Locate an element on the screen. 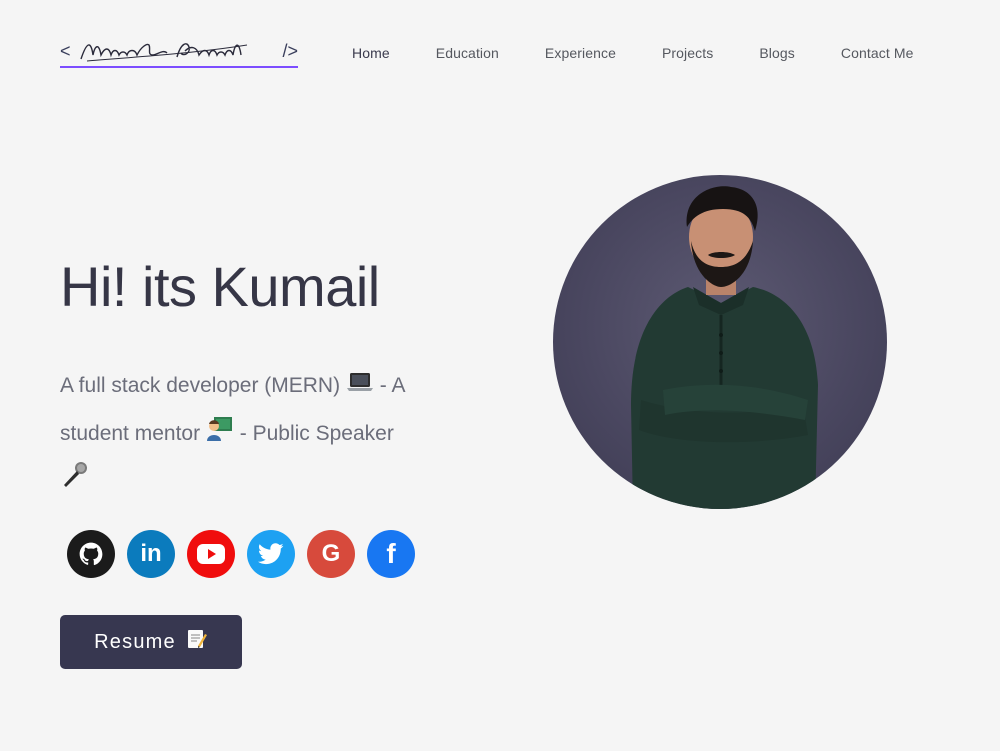 The height and width of the screenshot is (751, 1000). nav-projects: Projects is located at coordinates (687, 53).